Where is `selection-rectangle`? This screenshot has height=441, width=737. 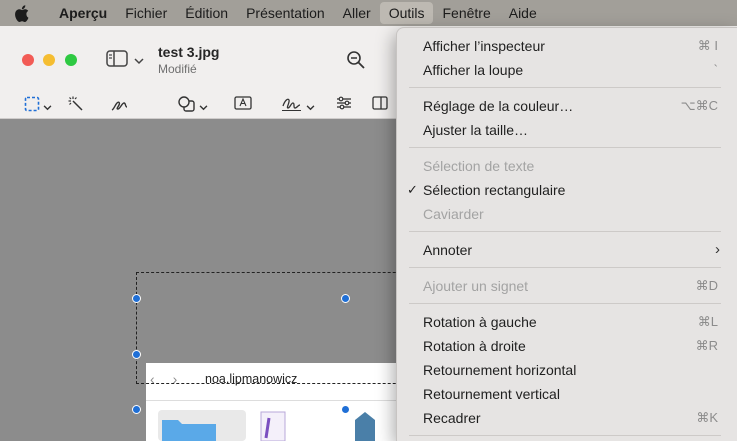
selection-rectangle is located at coordinates (286, 328).